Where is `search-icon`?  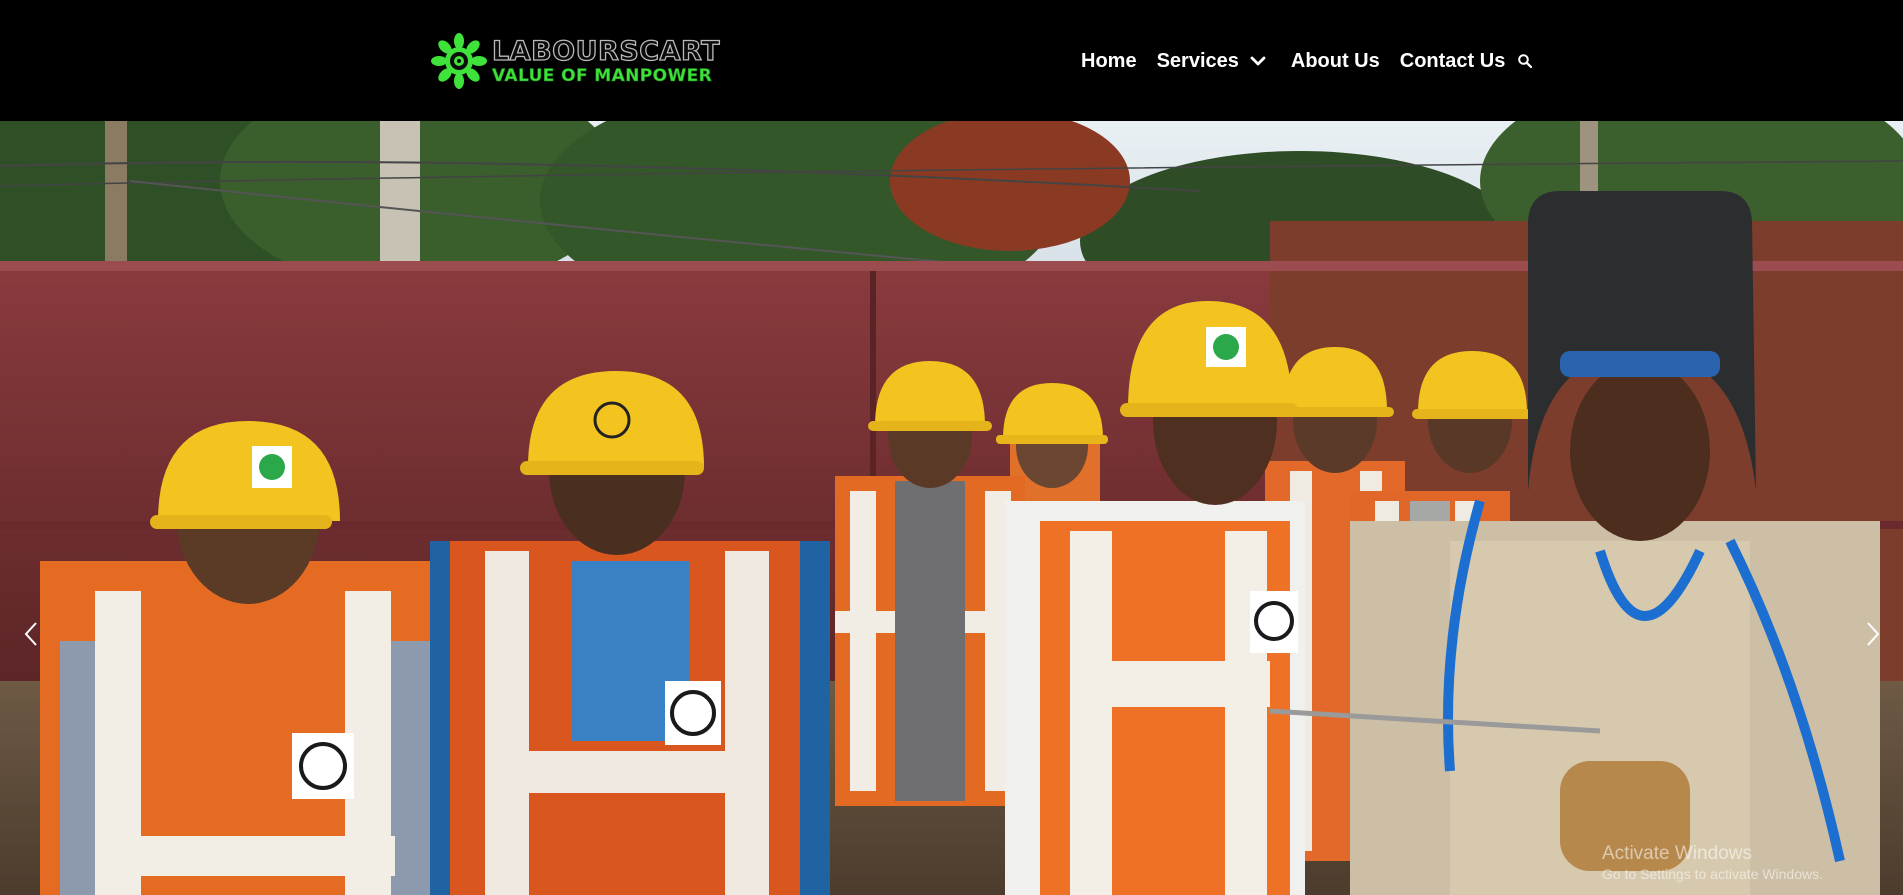 search-icon is located at coordinates (1525, 61).